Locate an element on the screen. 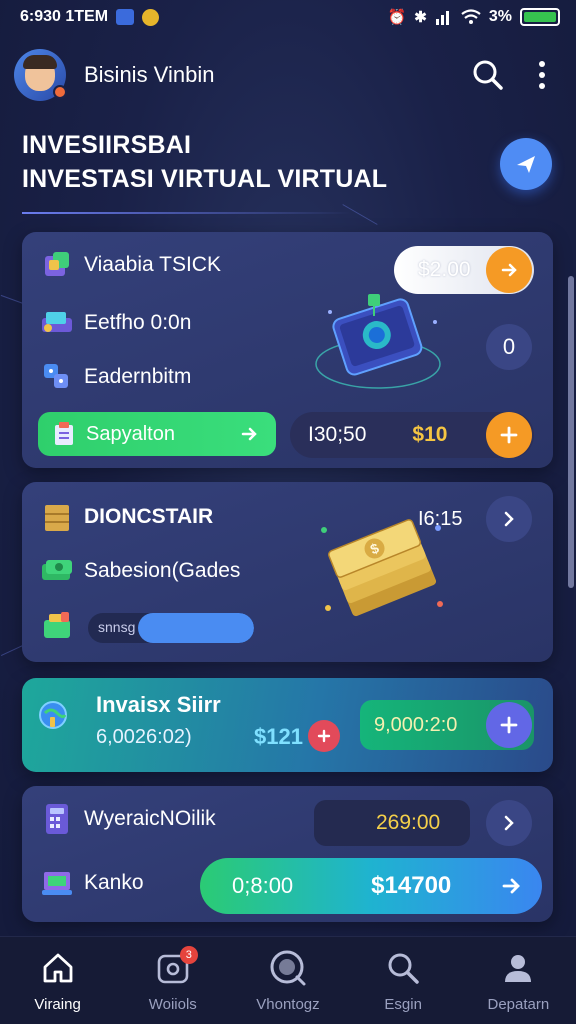  nav-item-explore: Vhontogz is located at coordinates (288, 980).